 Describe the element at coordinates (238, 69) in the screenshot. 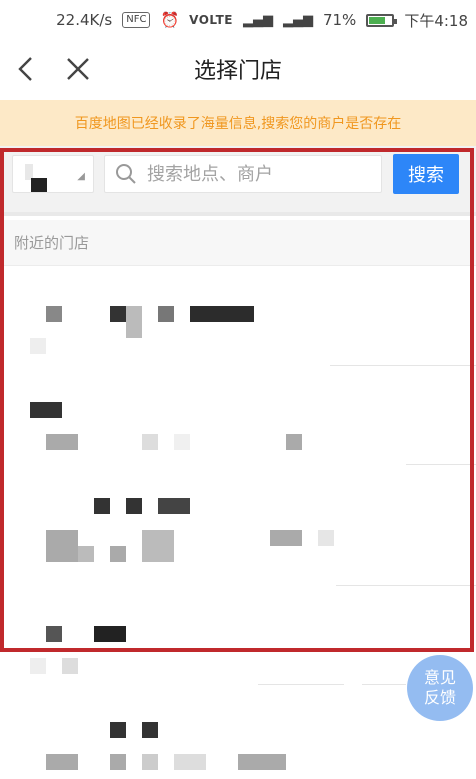

I see `nav-bar: 选择门店` at that location.